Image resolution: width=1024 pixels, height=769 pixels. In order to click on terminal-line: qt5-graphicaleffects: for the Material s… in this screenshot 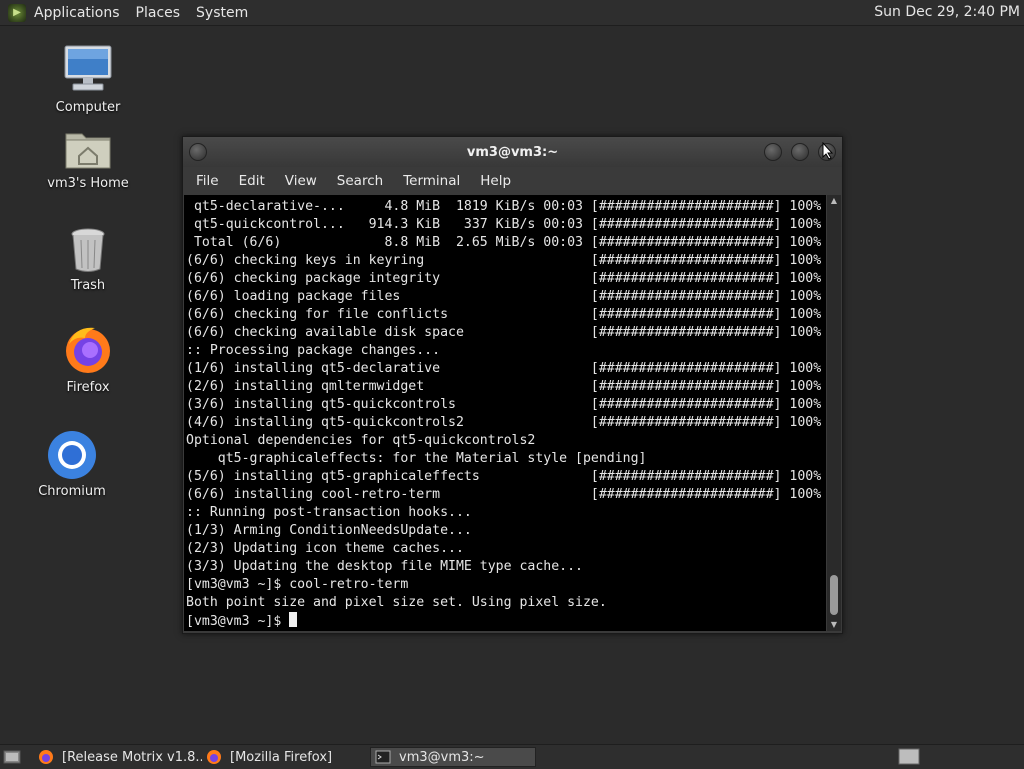, I will do `click(416, 458)`.